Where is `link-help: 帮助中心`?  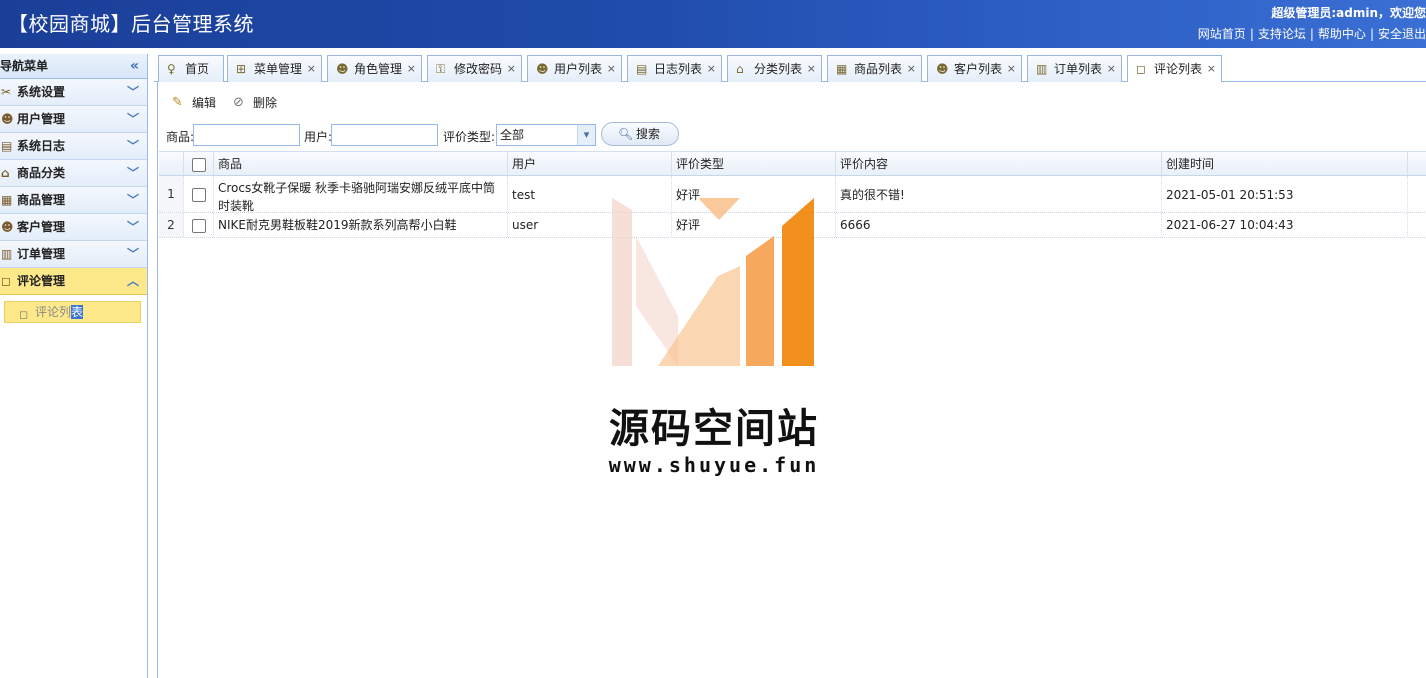 link-help: 帮助中心 is located at coordinates (1342, 34).